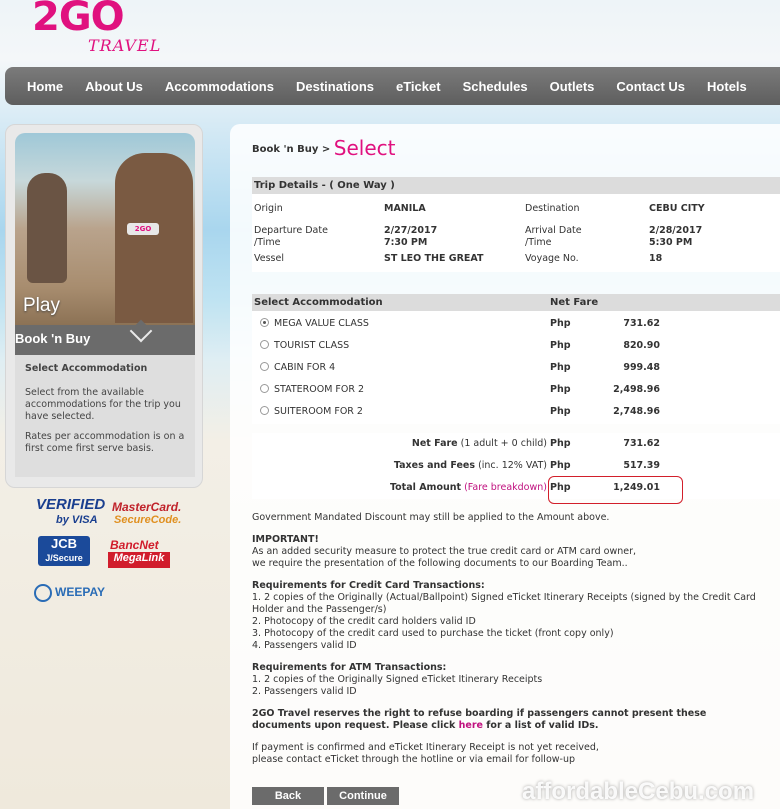 The image size is (780, 809). Describe the element at coordinates (641, 465) in the screenshot. I see `taxes-value: 517.39` at that location.